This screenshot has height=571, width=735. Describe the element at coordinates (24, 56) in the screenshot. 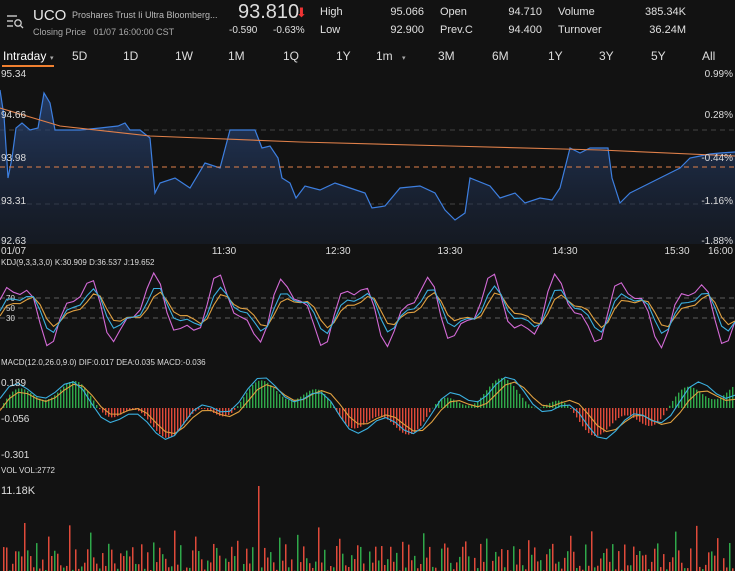

I see `tab-intraday: Intraday` at that location.